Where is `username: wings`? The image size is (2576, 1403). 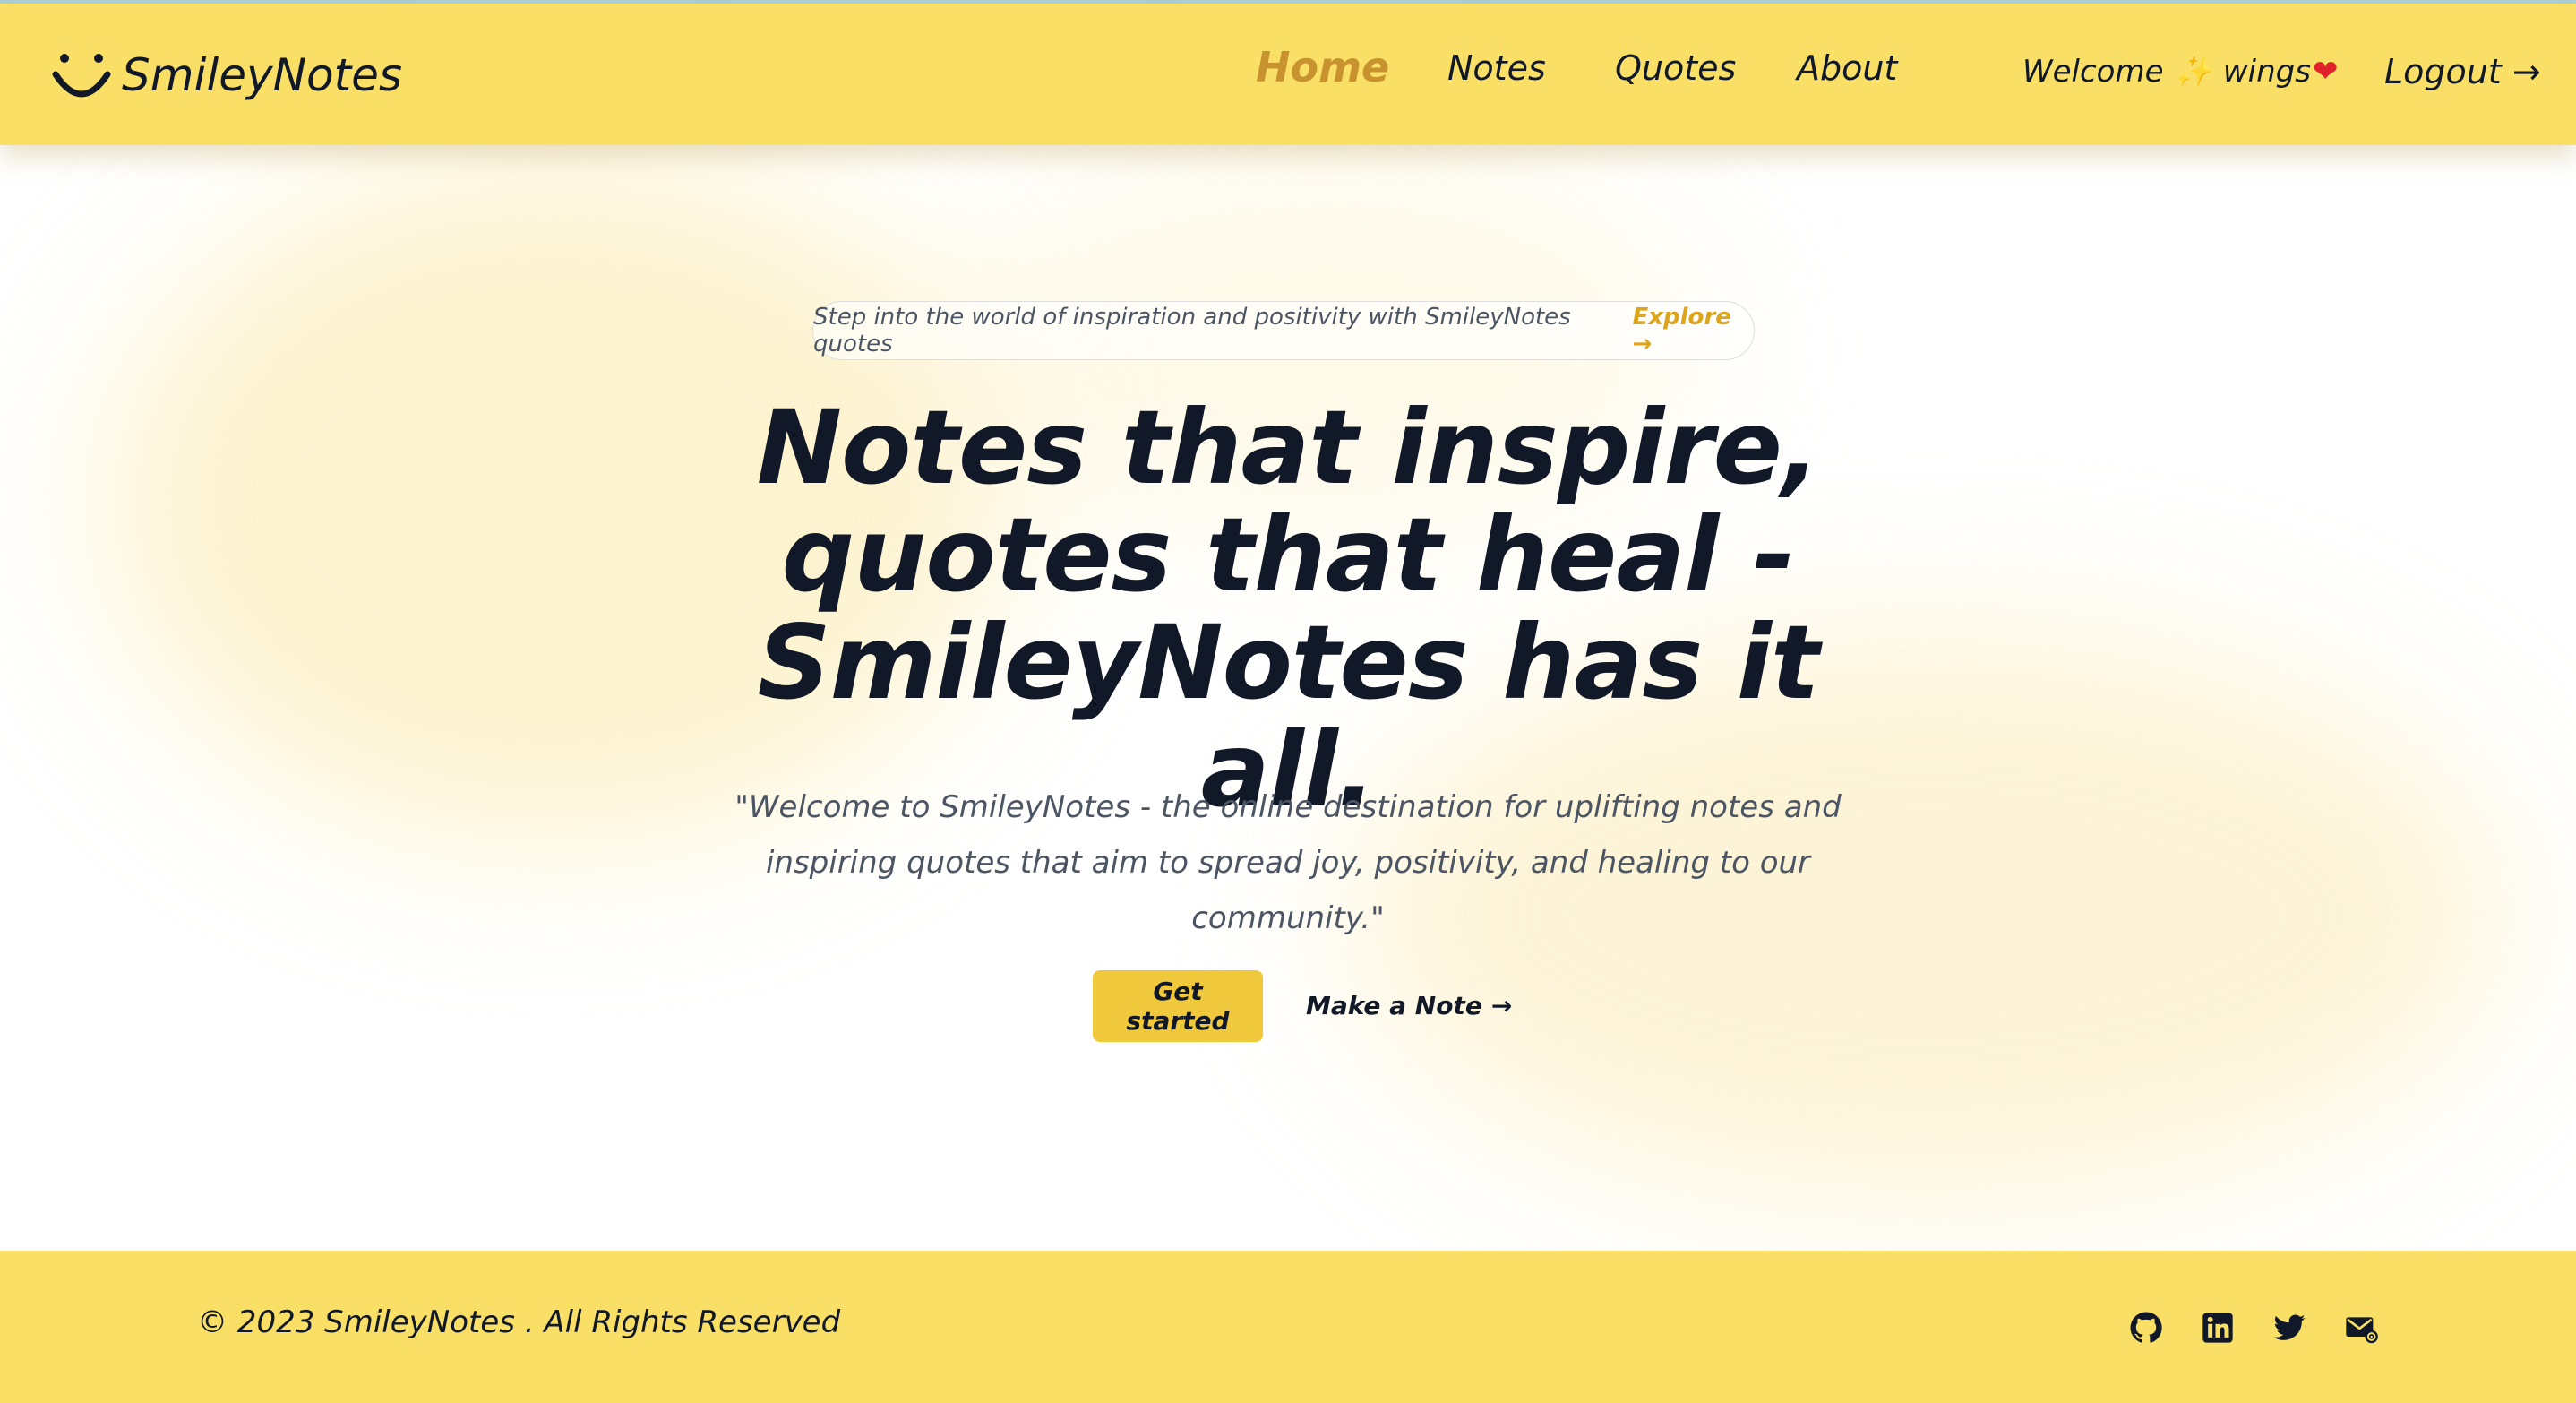 username: wings is located at coordinates (2266, 72).